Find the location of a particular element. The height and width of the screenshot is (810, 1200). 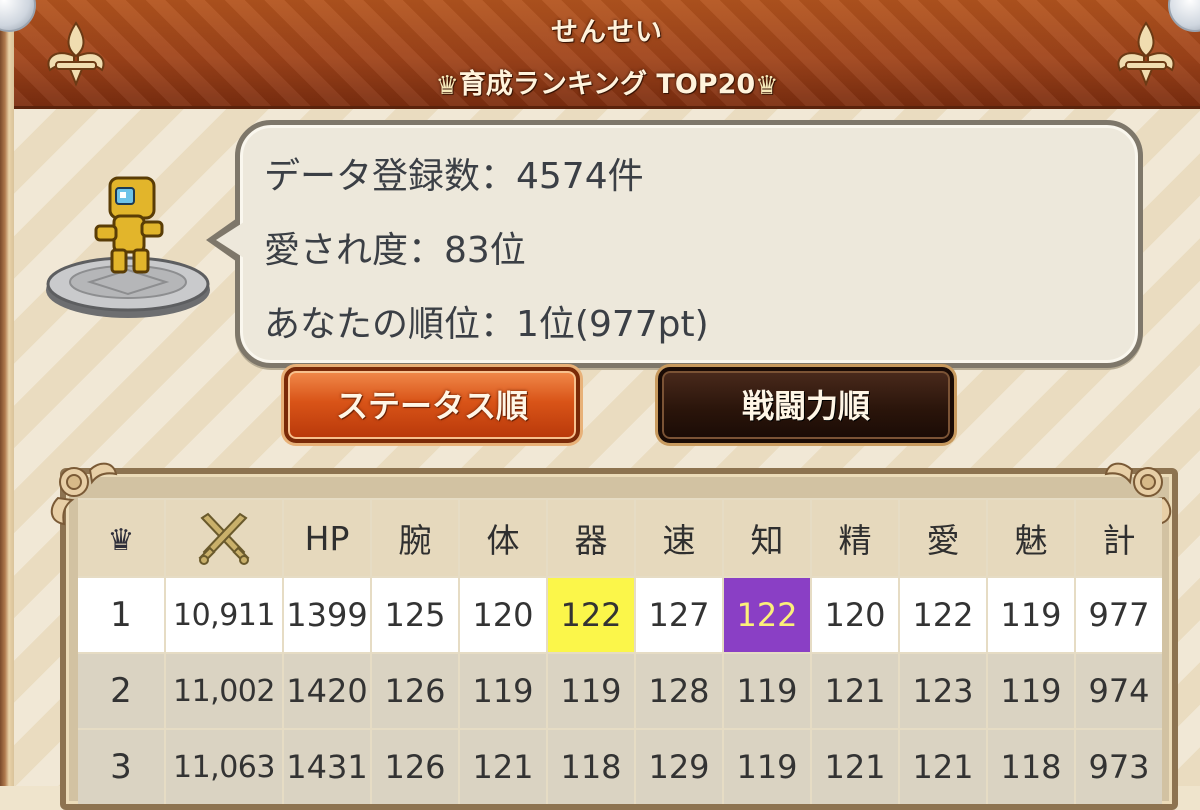

fleur-ornament-right-icon is located at coordinates (1146, 54).